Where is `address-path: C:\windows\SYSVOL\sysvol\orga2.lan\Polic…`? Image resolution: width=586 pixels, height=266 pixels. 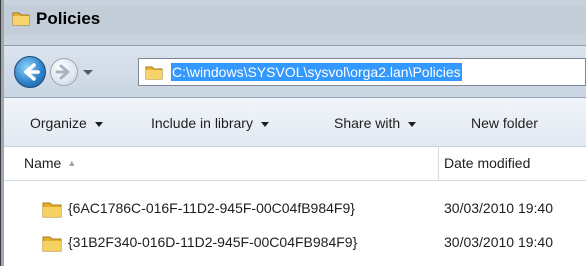
address-path: C:\windows\SYSVOL\sysvol\orga2.lan\Polic… is located at coordinates (316, 72).